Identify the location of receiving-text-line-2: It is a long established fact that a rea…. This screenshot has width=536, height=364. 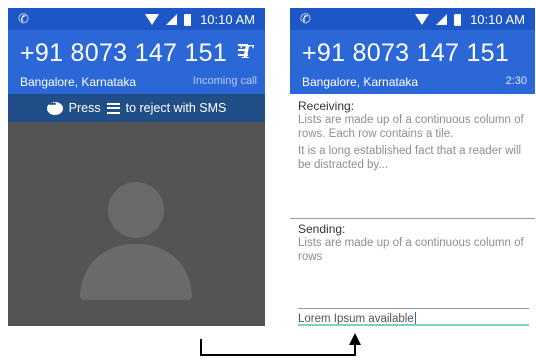
(410, 158).